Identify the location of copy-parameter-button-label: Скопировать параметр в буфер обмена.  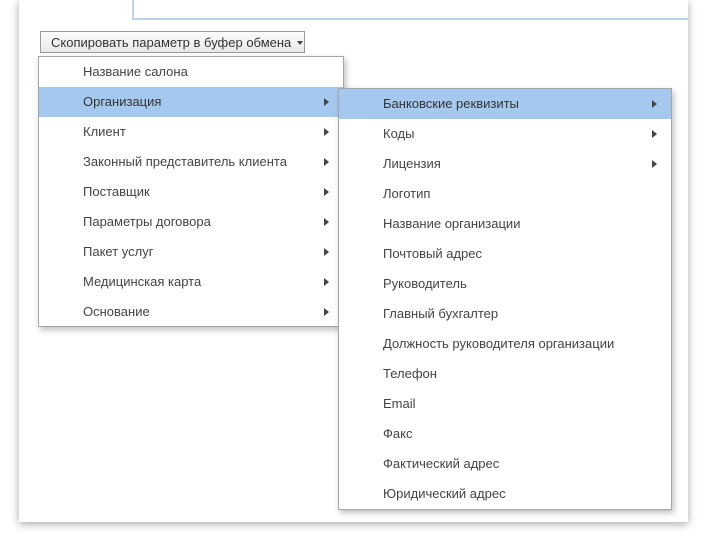
(171, 42).